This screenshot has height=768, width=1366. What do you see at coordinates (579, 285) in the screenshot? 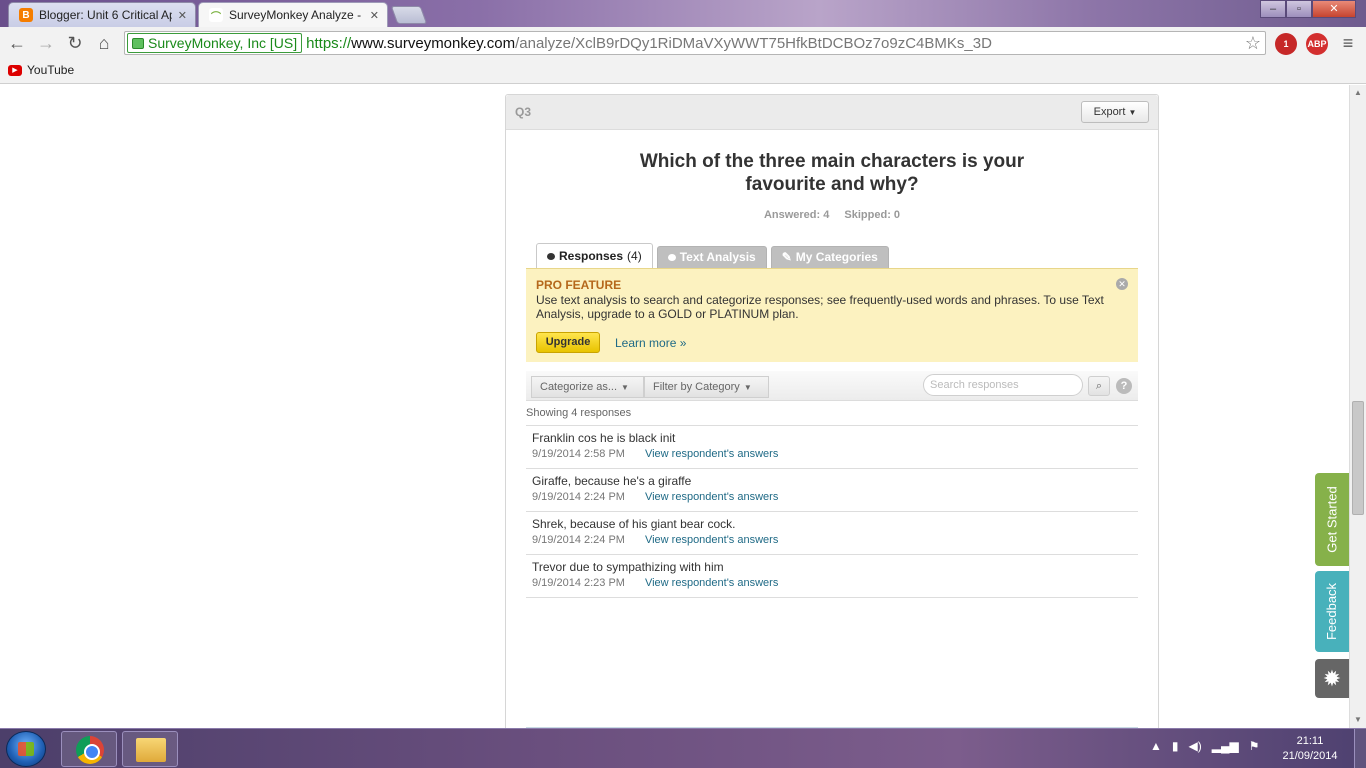
I see `pro-title: PRO FEATURE` at bounding box center [579, 285].